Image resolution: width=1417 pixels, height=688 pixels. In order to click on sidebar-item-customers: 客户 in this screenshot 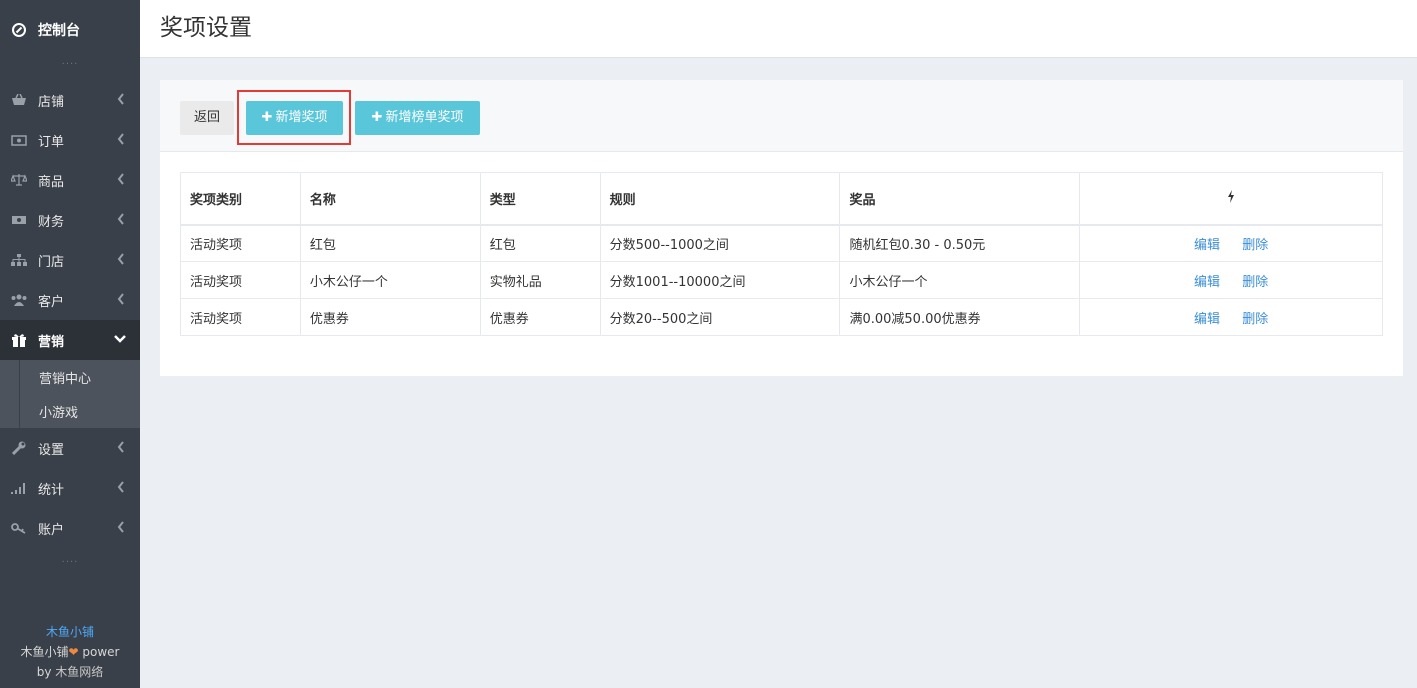, I will do `click(70, 300)`.